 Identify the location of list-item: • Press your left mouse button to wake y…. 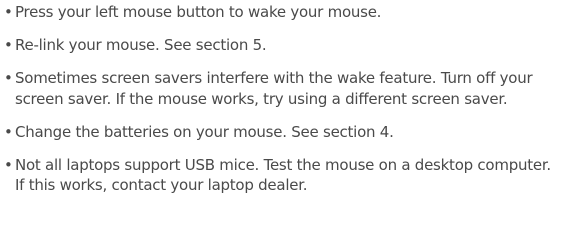
(284, 12).